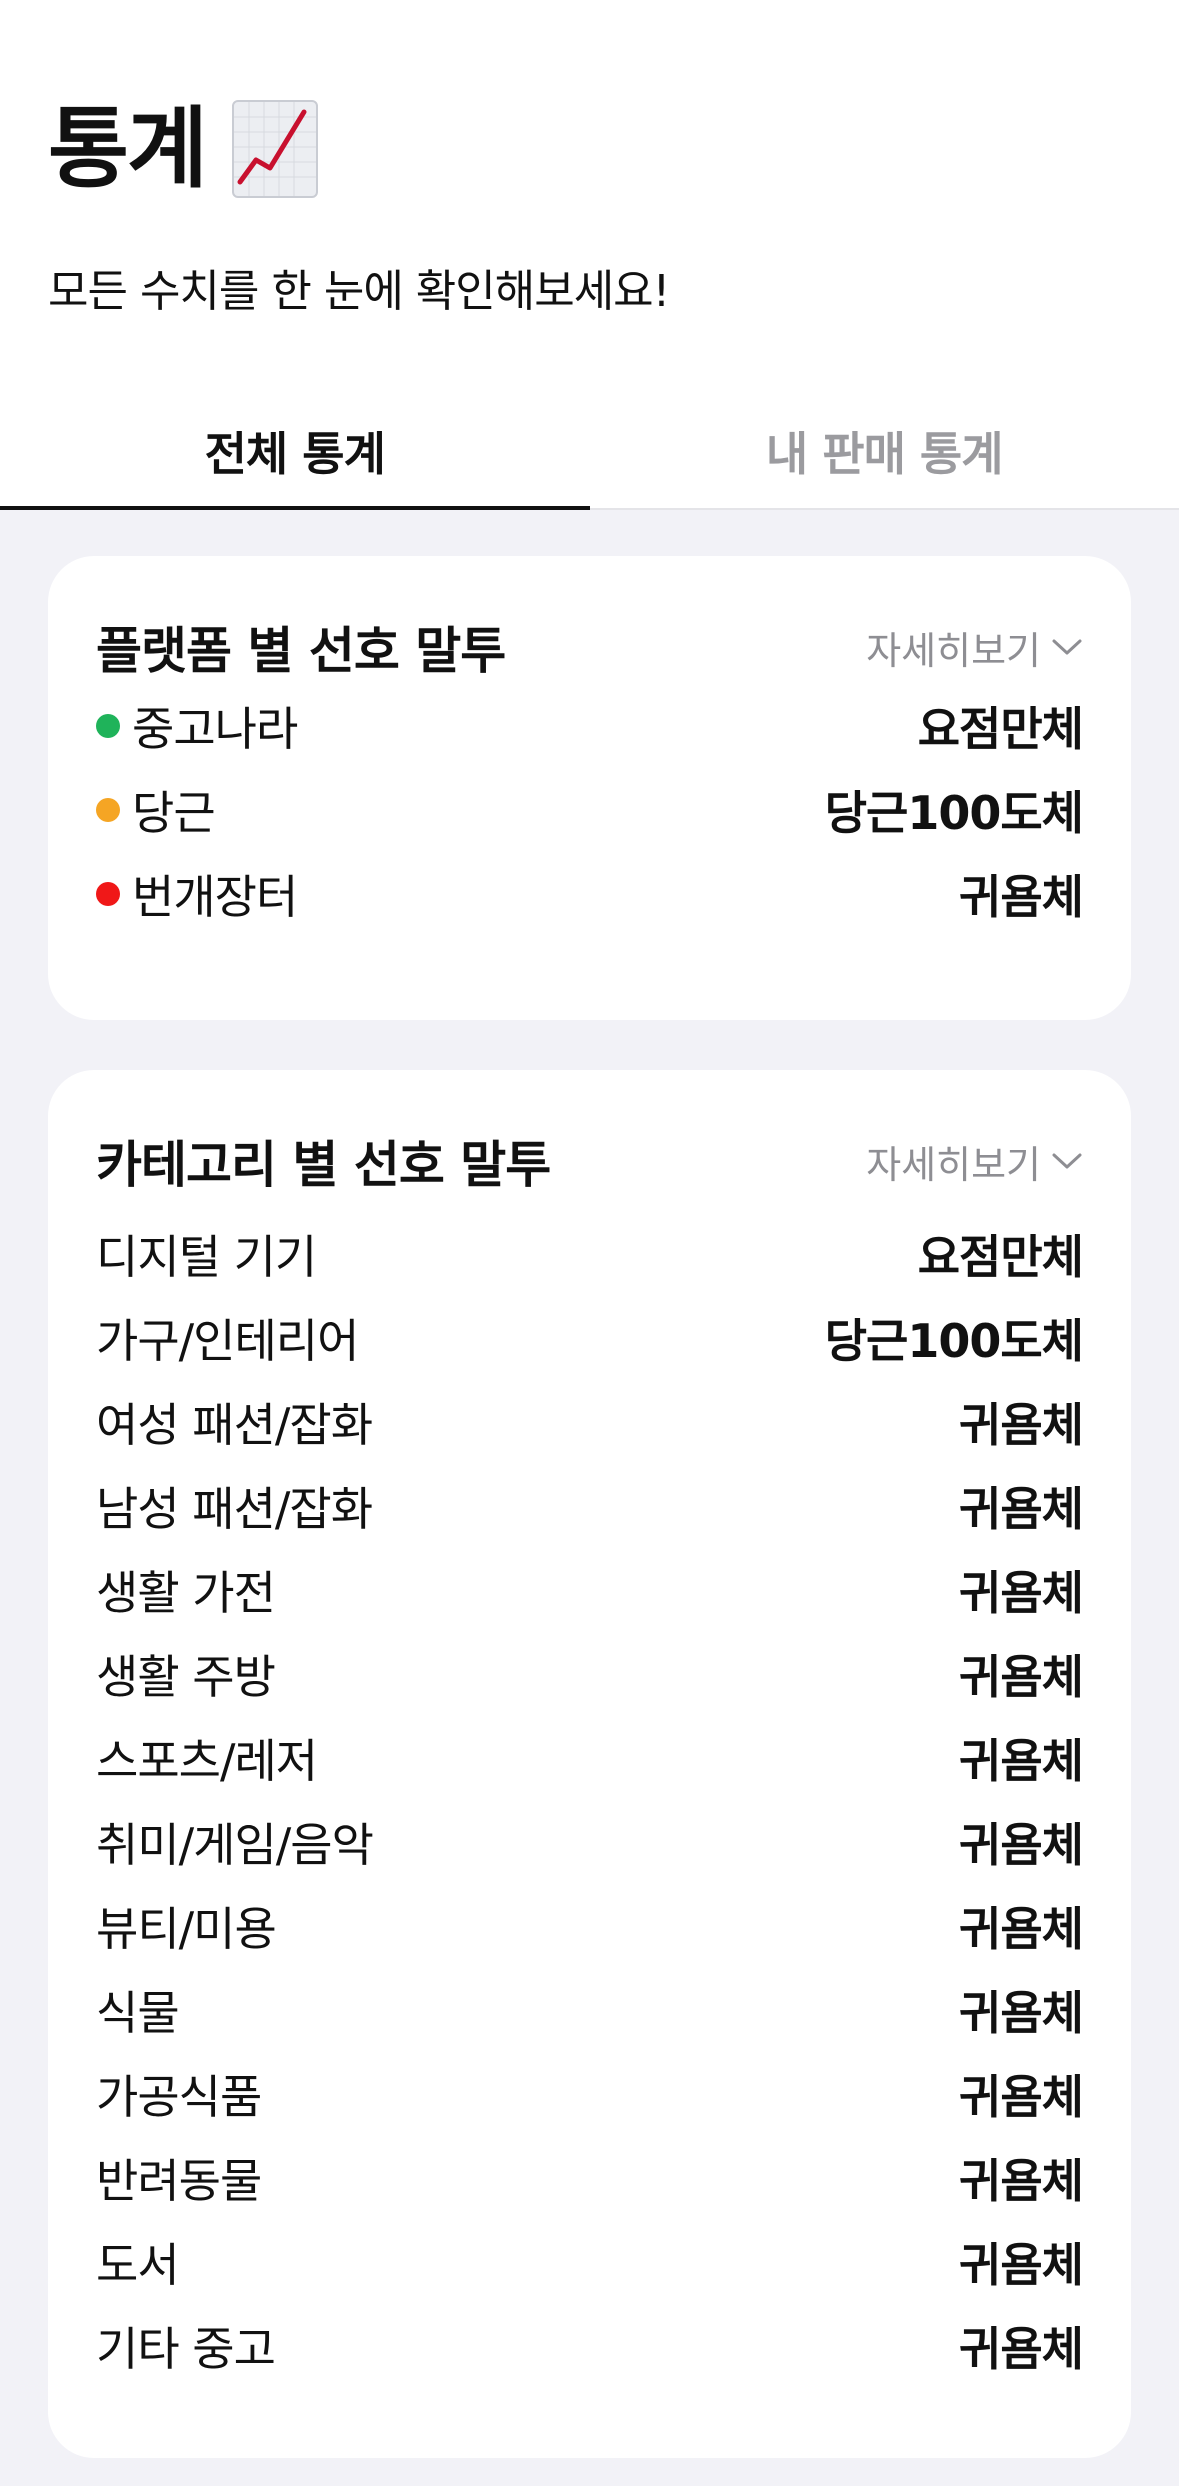  What do you see at coordinates (590, 1254) in the screenshot?
I see `list-item: 디지털 기기 요점만체` at bounding box center [590, 1254].